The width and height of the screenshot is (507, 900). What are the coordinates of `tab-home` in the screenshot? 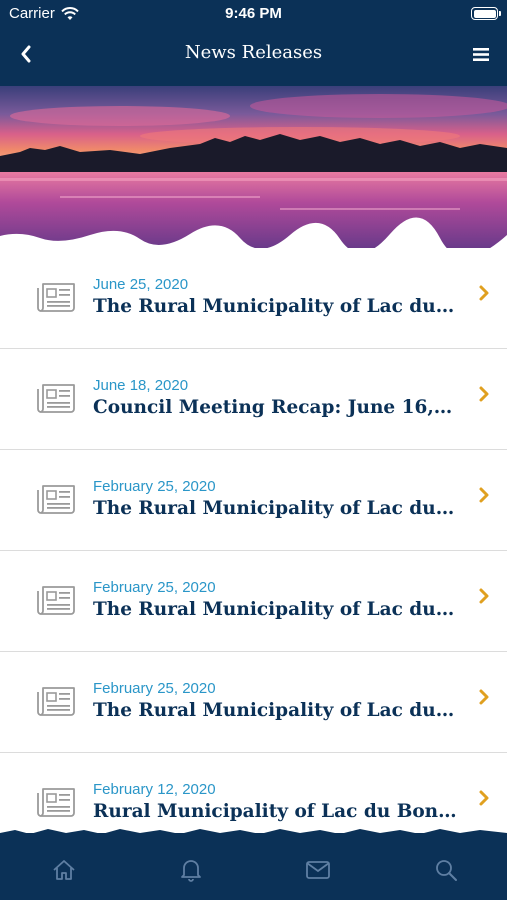 It's located at (64, 870).